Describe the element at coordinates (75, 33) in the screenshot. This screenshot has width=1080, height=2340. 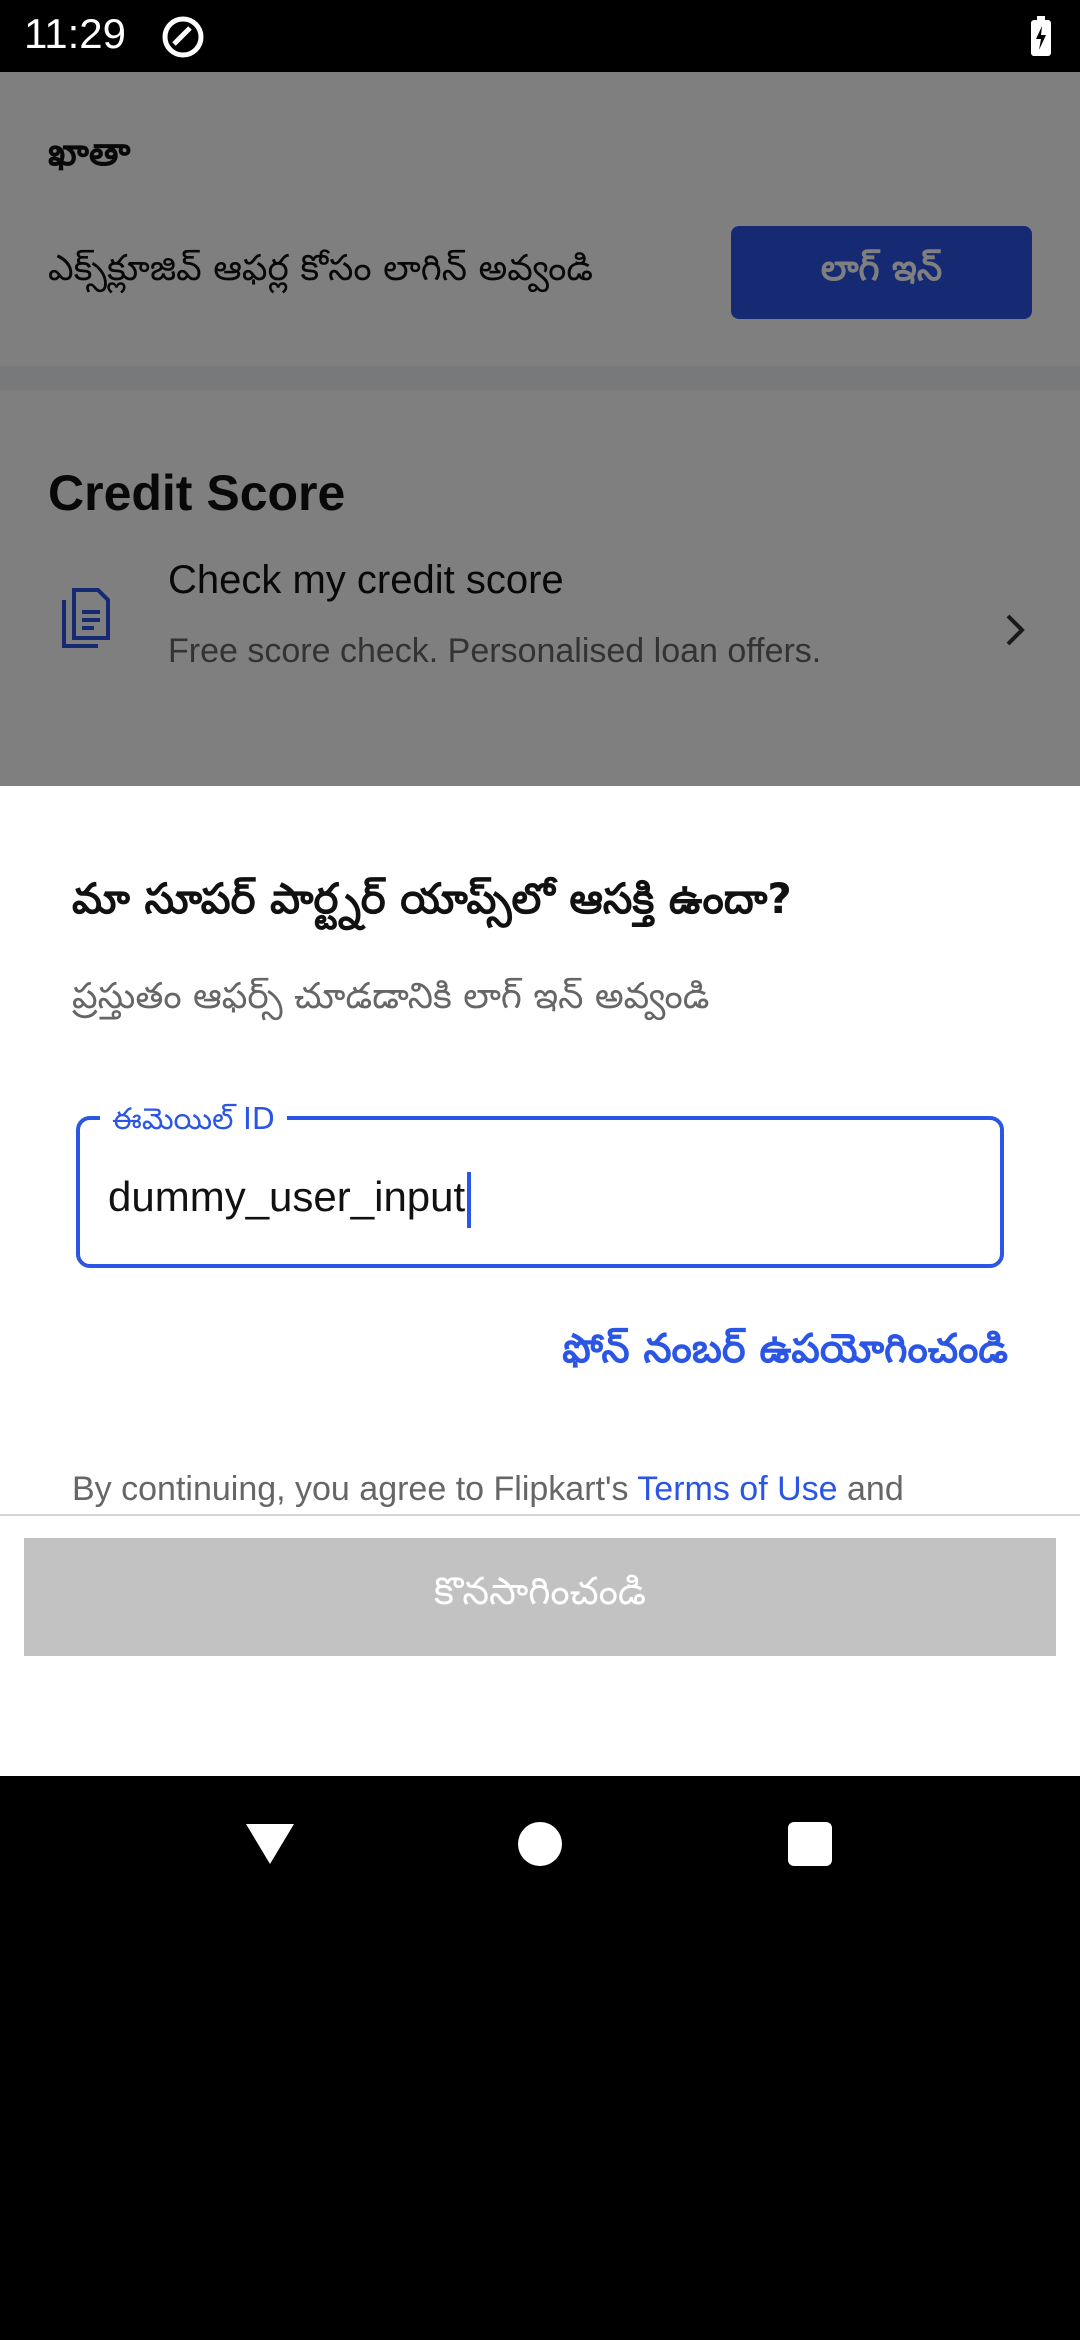
I see `status-time: 11:29` at that location.